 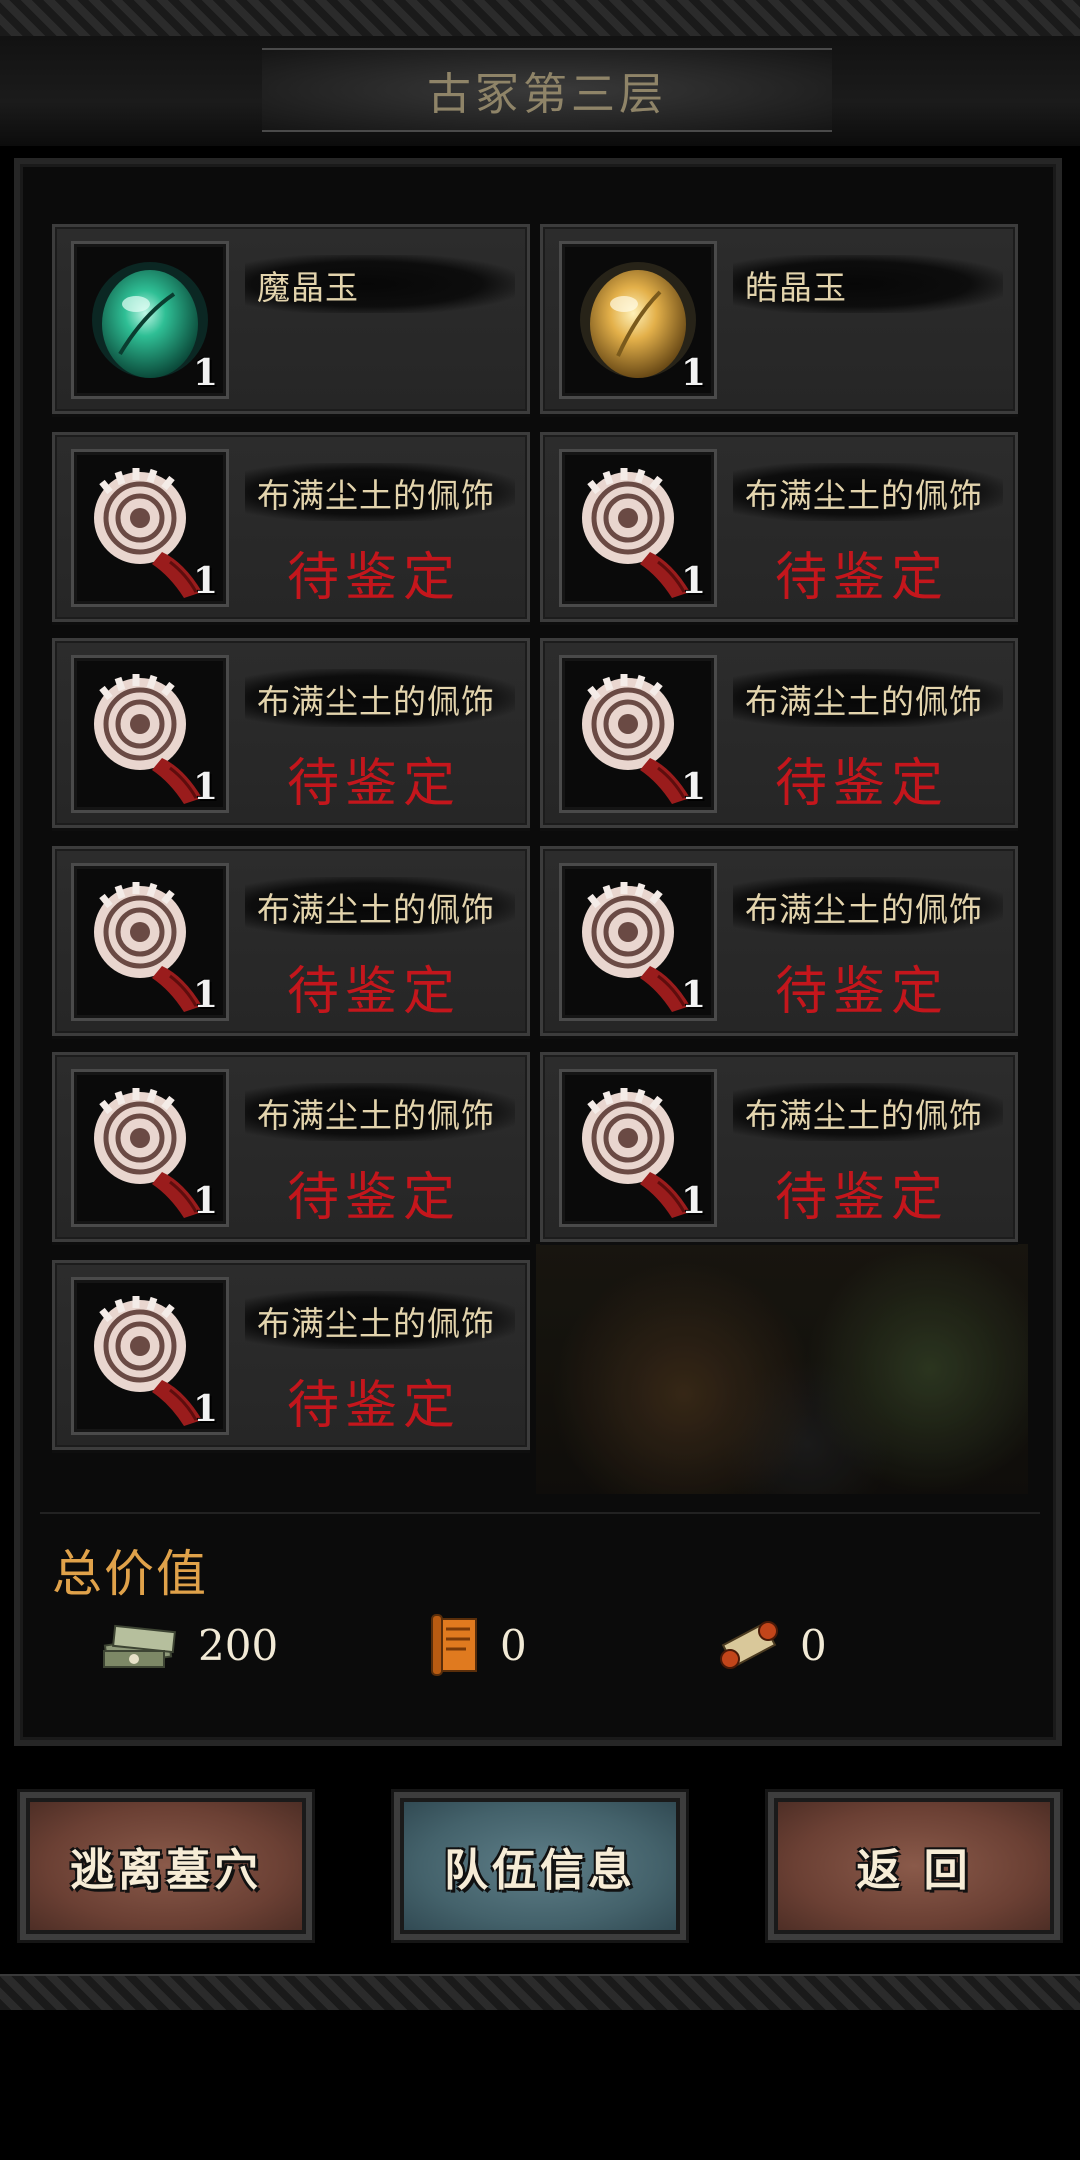 What do you see at coordinates (139, 1646) in the screenshot?
I see `money-stack-icon` at bounding box center [139, 1646].